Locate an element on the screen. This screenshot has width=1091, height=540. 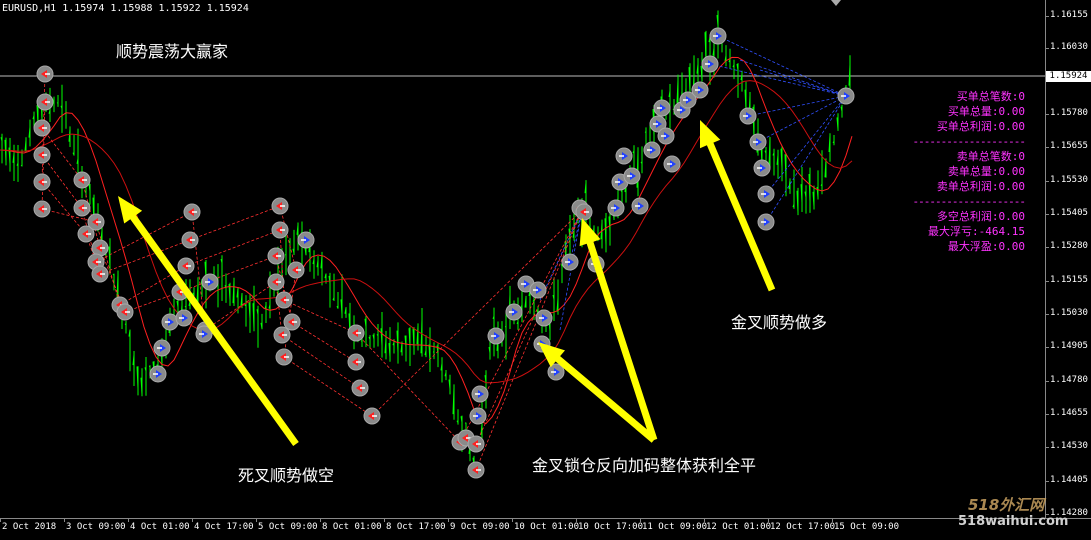
buy-count: 买单总笔数:0 is located at coordinates (969, 96).